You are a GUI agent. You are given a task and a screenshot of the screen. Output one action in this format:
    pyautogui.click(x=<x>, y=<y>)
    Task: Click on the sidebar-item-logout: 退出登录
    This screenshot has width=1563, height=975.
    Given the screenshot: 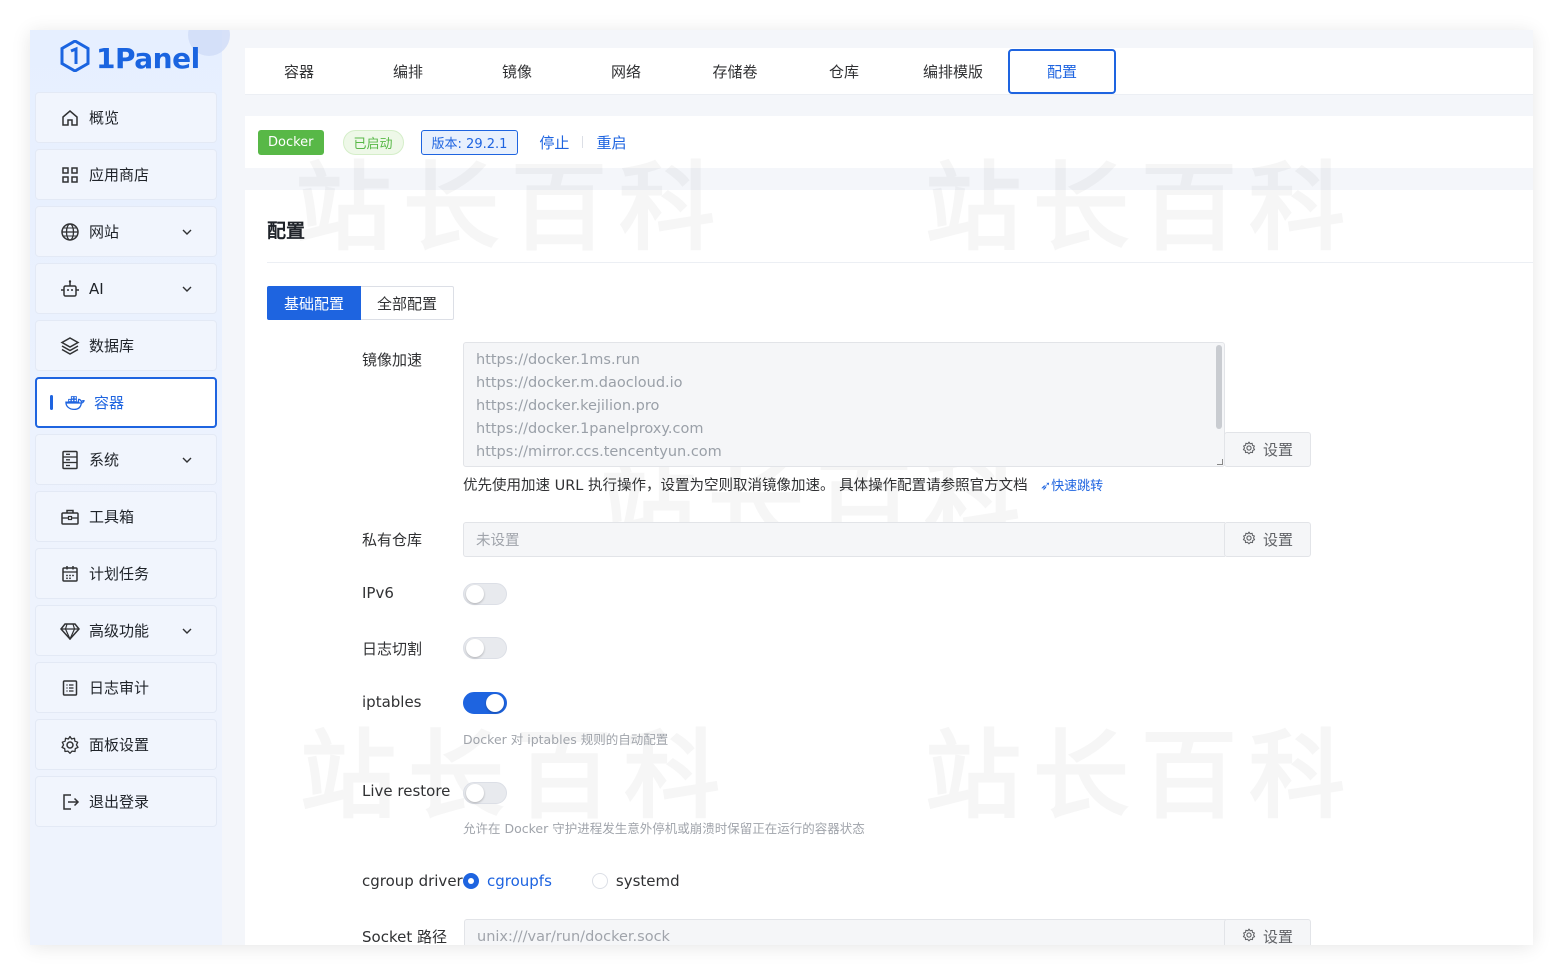 What is the action you would take?
    pyautogui.click(x=126, y=801)
    